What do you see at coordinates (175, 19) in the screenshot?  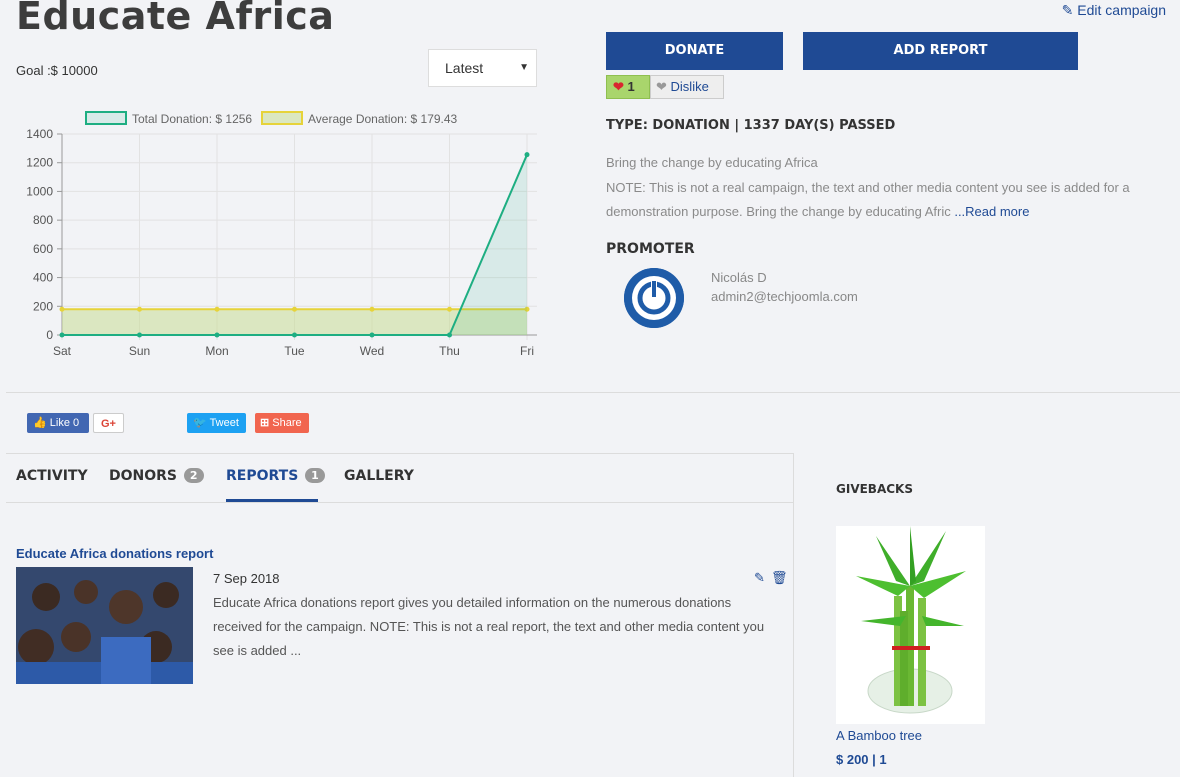 I see `campaign-title: Educate Africa` at bounding box center [175, 19].